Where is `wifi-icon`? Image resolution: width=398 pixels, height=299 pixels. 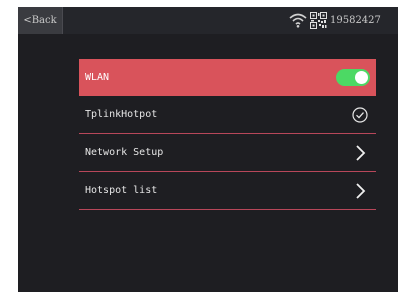 wifi-icon is located at coordinates (298, 20).